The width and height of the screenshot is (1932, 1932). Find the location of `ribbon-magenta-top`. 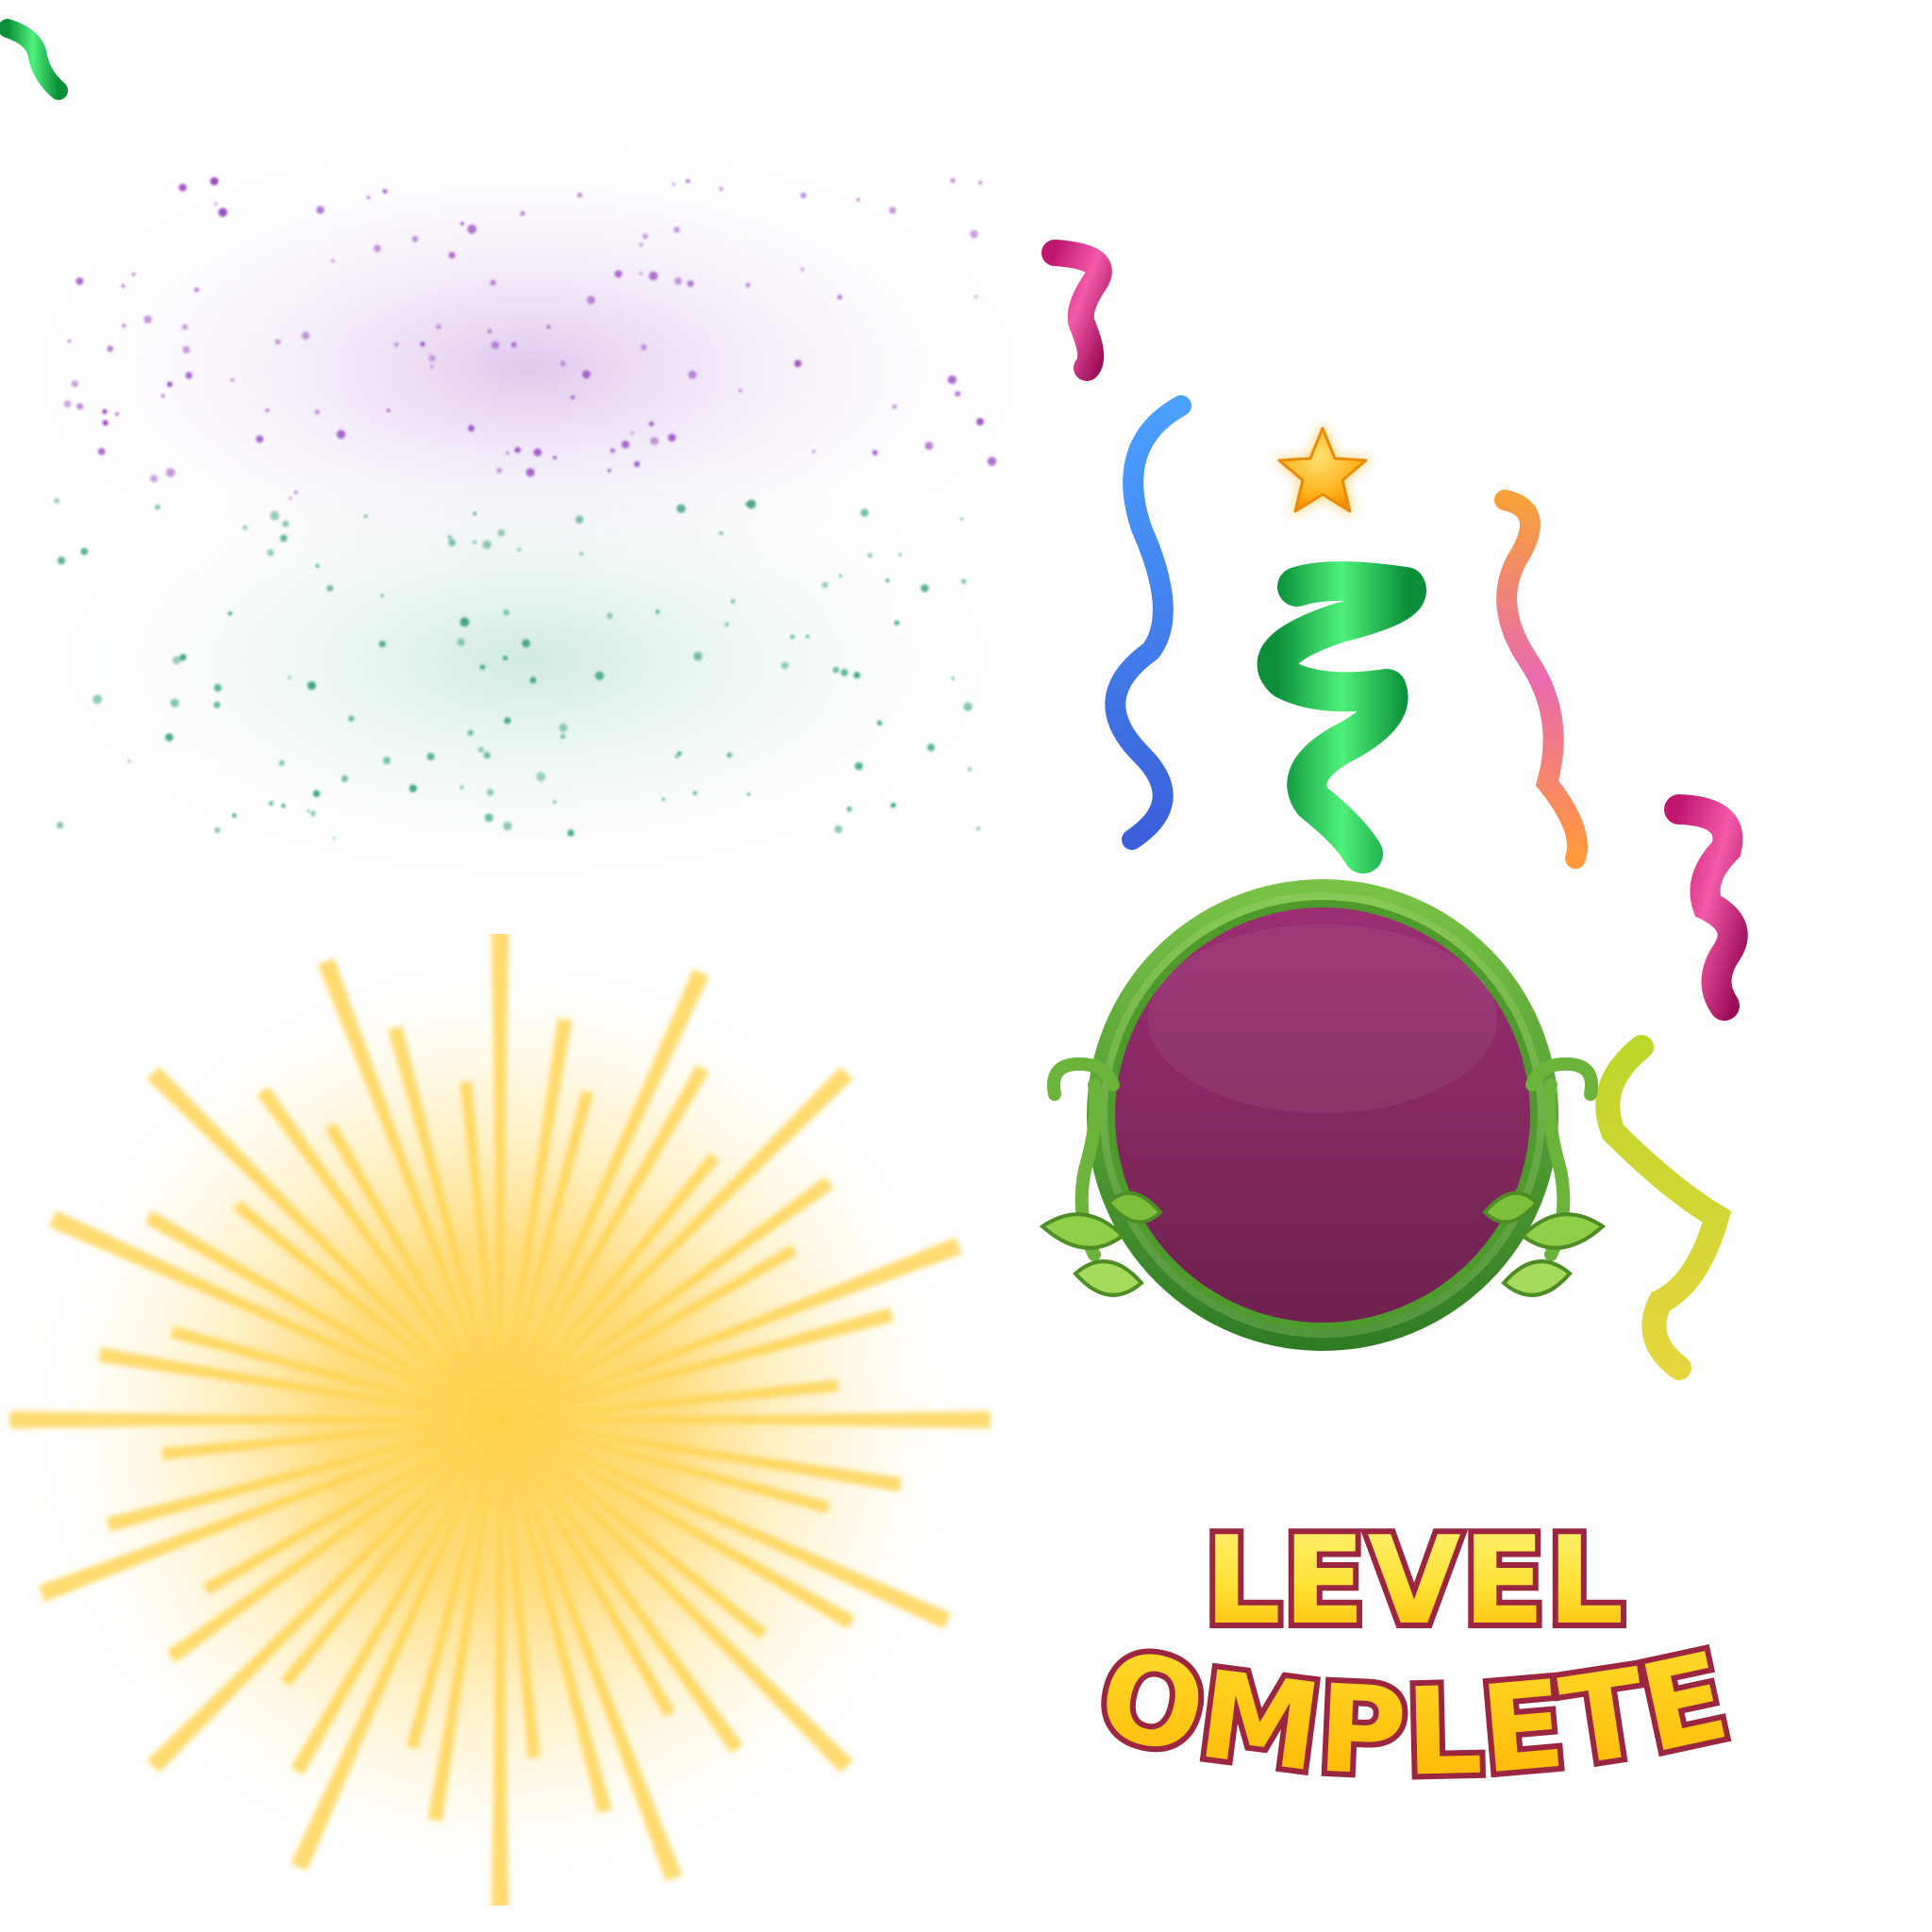

ribbon-magenta-top is located at coordinates (1076, 310).